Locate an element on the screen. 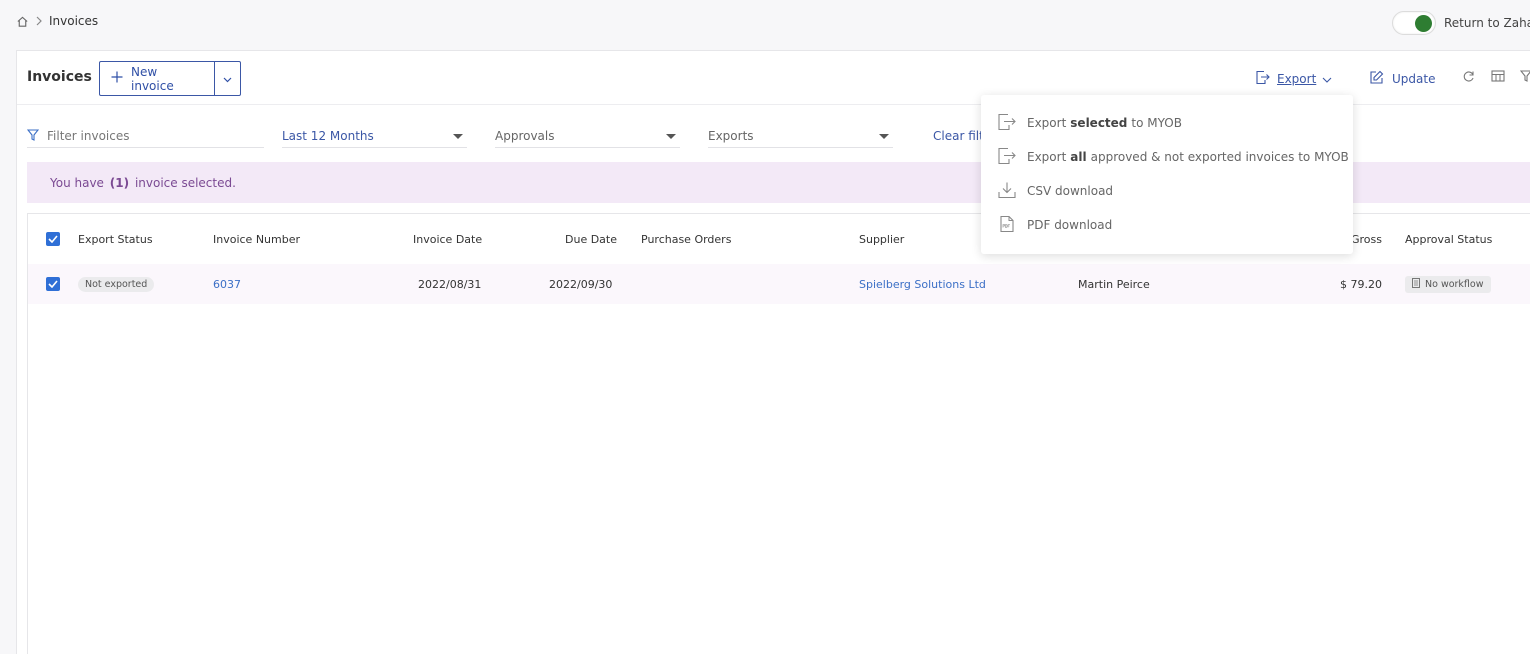 The image size is (1530, 654). approvals-select-value: Approvals is located at coordinates (525, 136).